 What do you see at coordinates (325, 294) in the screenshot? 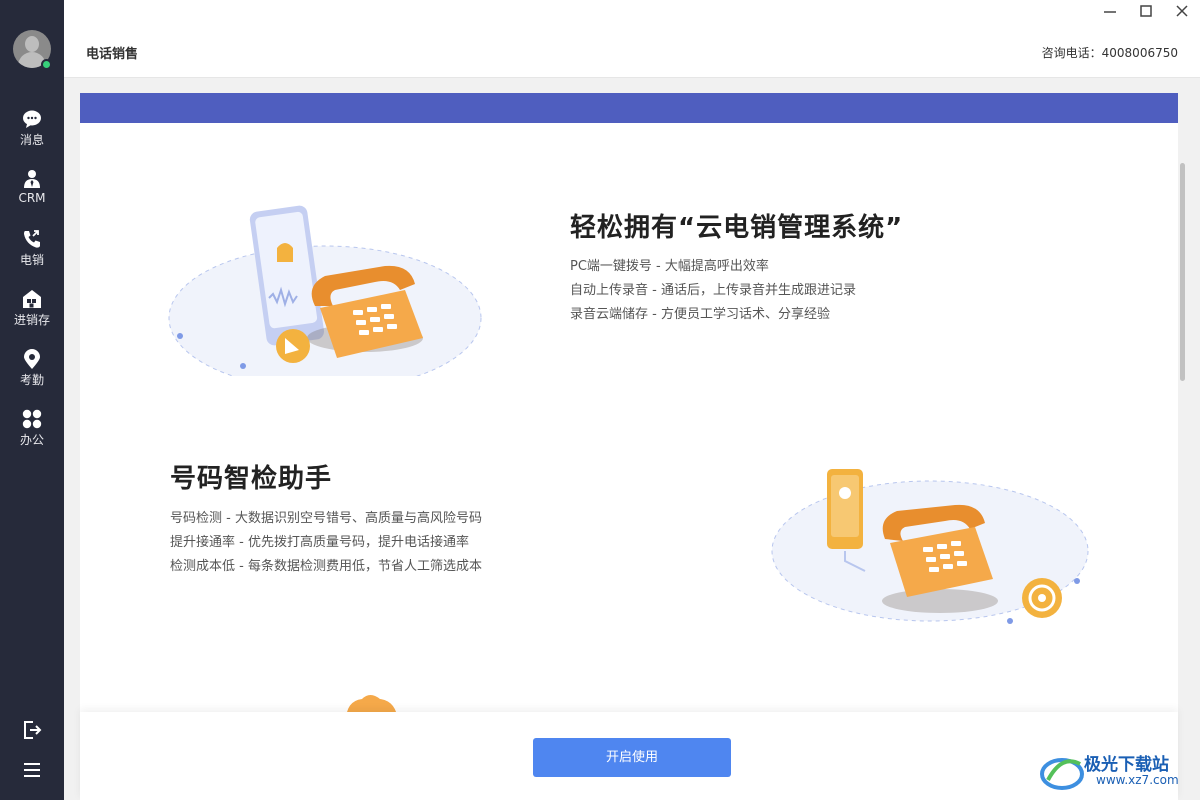
I see `cloud-telesales-illustration` at bounding box center [325, 294].